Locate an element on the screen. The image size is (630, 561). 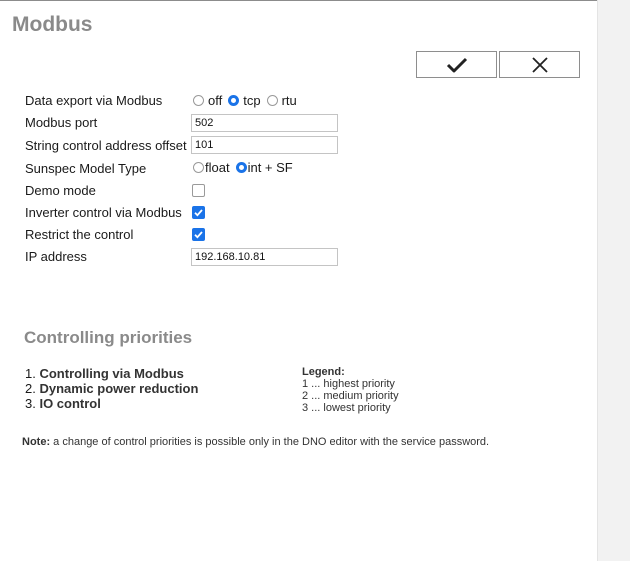
confirm-button is located at coordinates (456, 64).